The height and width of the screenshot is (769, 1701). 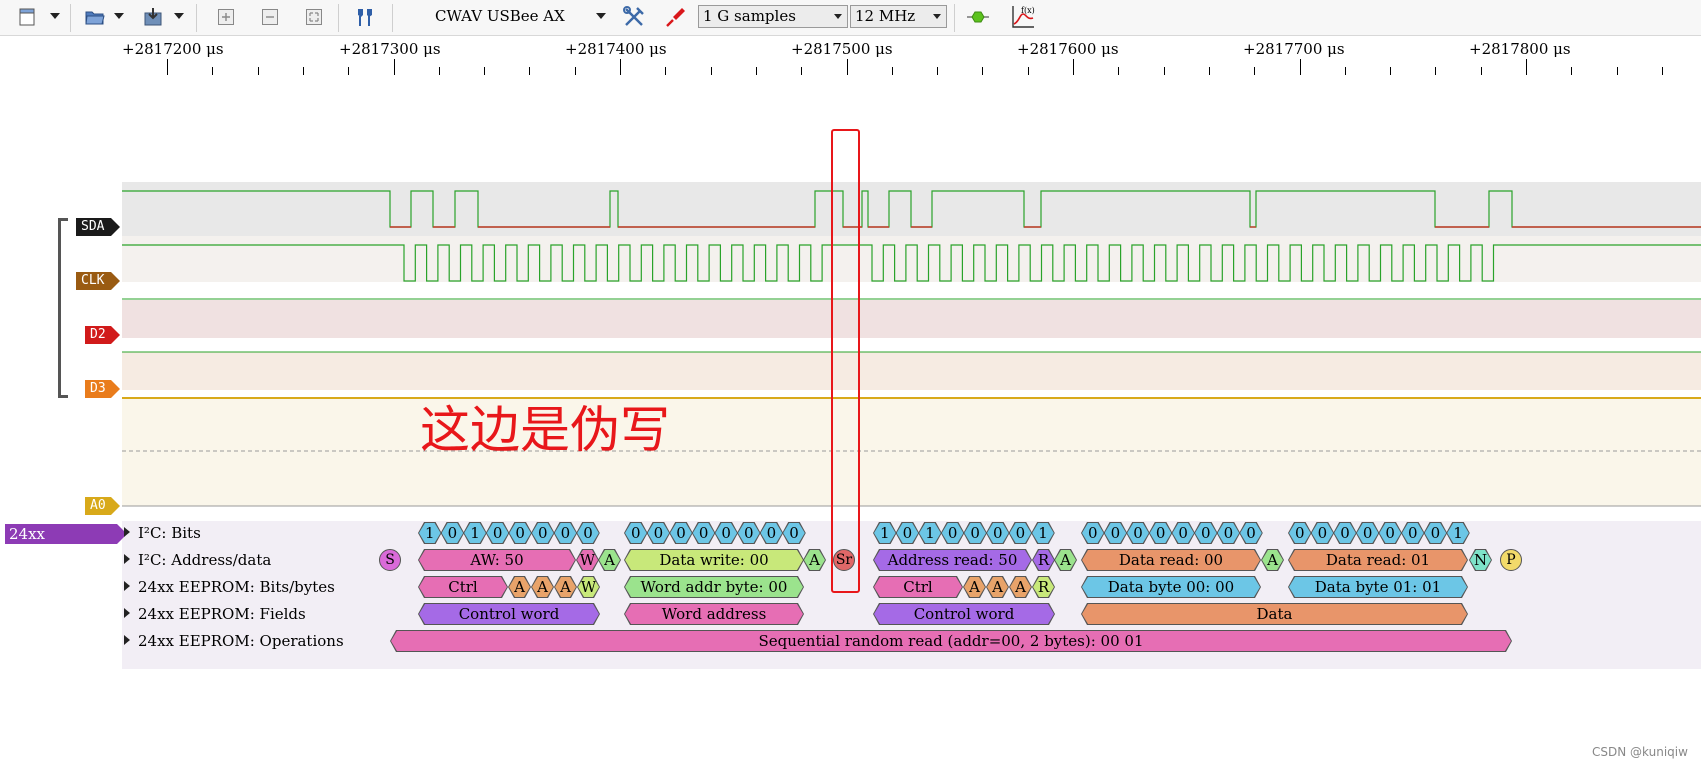 What do you see at coordinates (241, 641) in the screenshot?
I see `decoder-row-label: 24xx EEPROM: Operations` at bounding box center [241, 641].